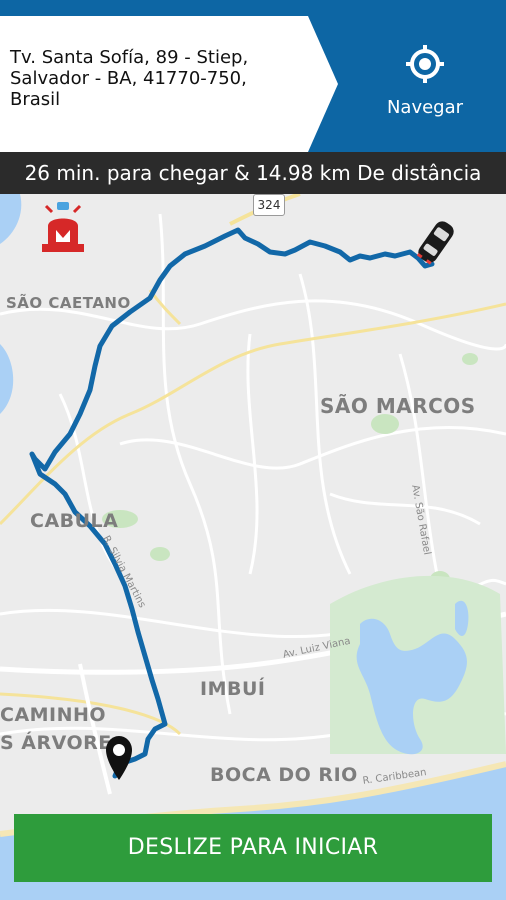 The height and width of the screenshot is (900, 506). I want to click on label-caminho: CAMINHO, so click(53, 715).